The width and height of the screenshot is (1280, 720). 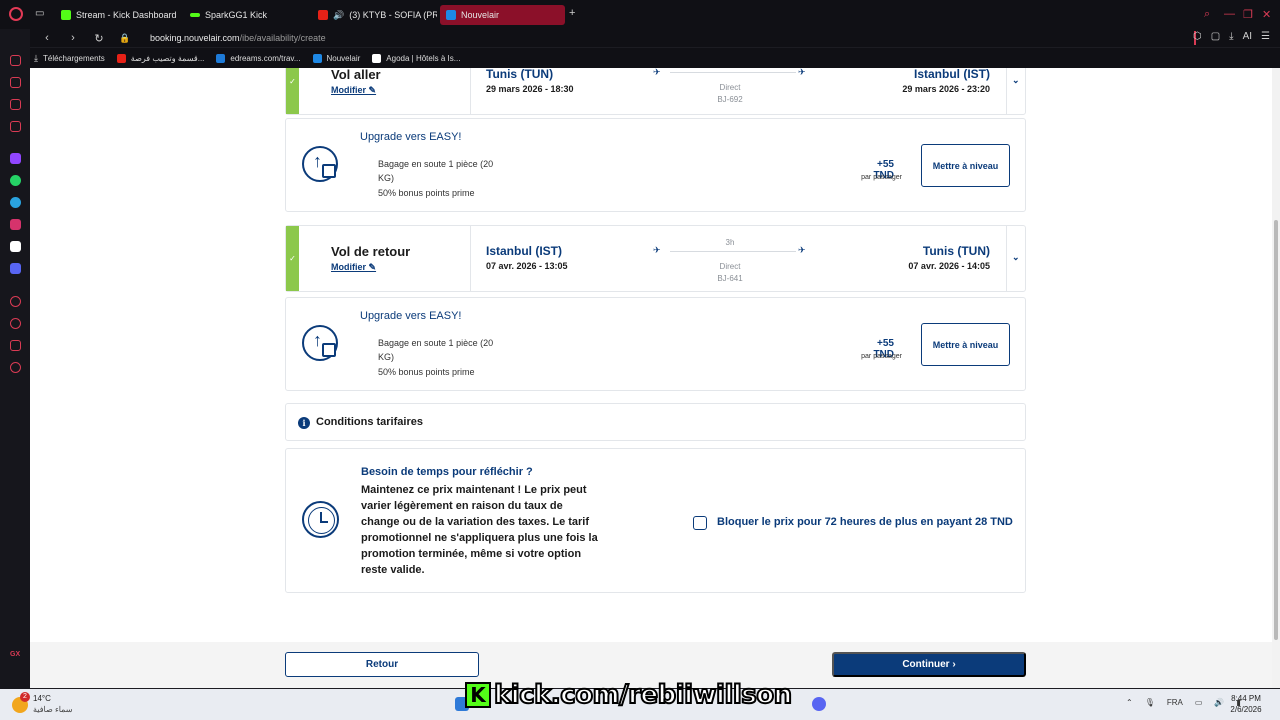 What do you see at coordinates (956, 251) in the screenshot?
I see `inbound-to-city: Tunis (TUN)` at bounding box center [956, 251].